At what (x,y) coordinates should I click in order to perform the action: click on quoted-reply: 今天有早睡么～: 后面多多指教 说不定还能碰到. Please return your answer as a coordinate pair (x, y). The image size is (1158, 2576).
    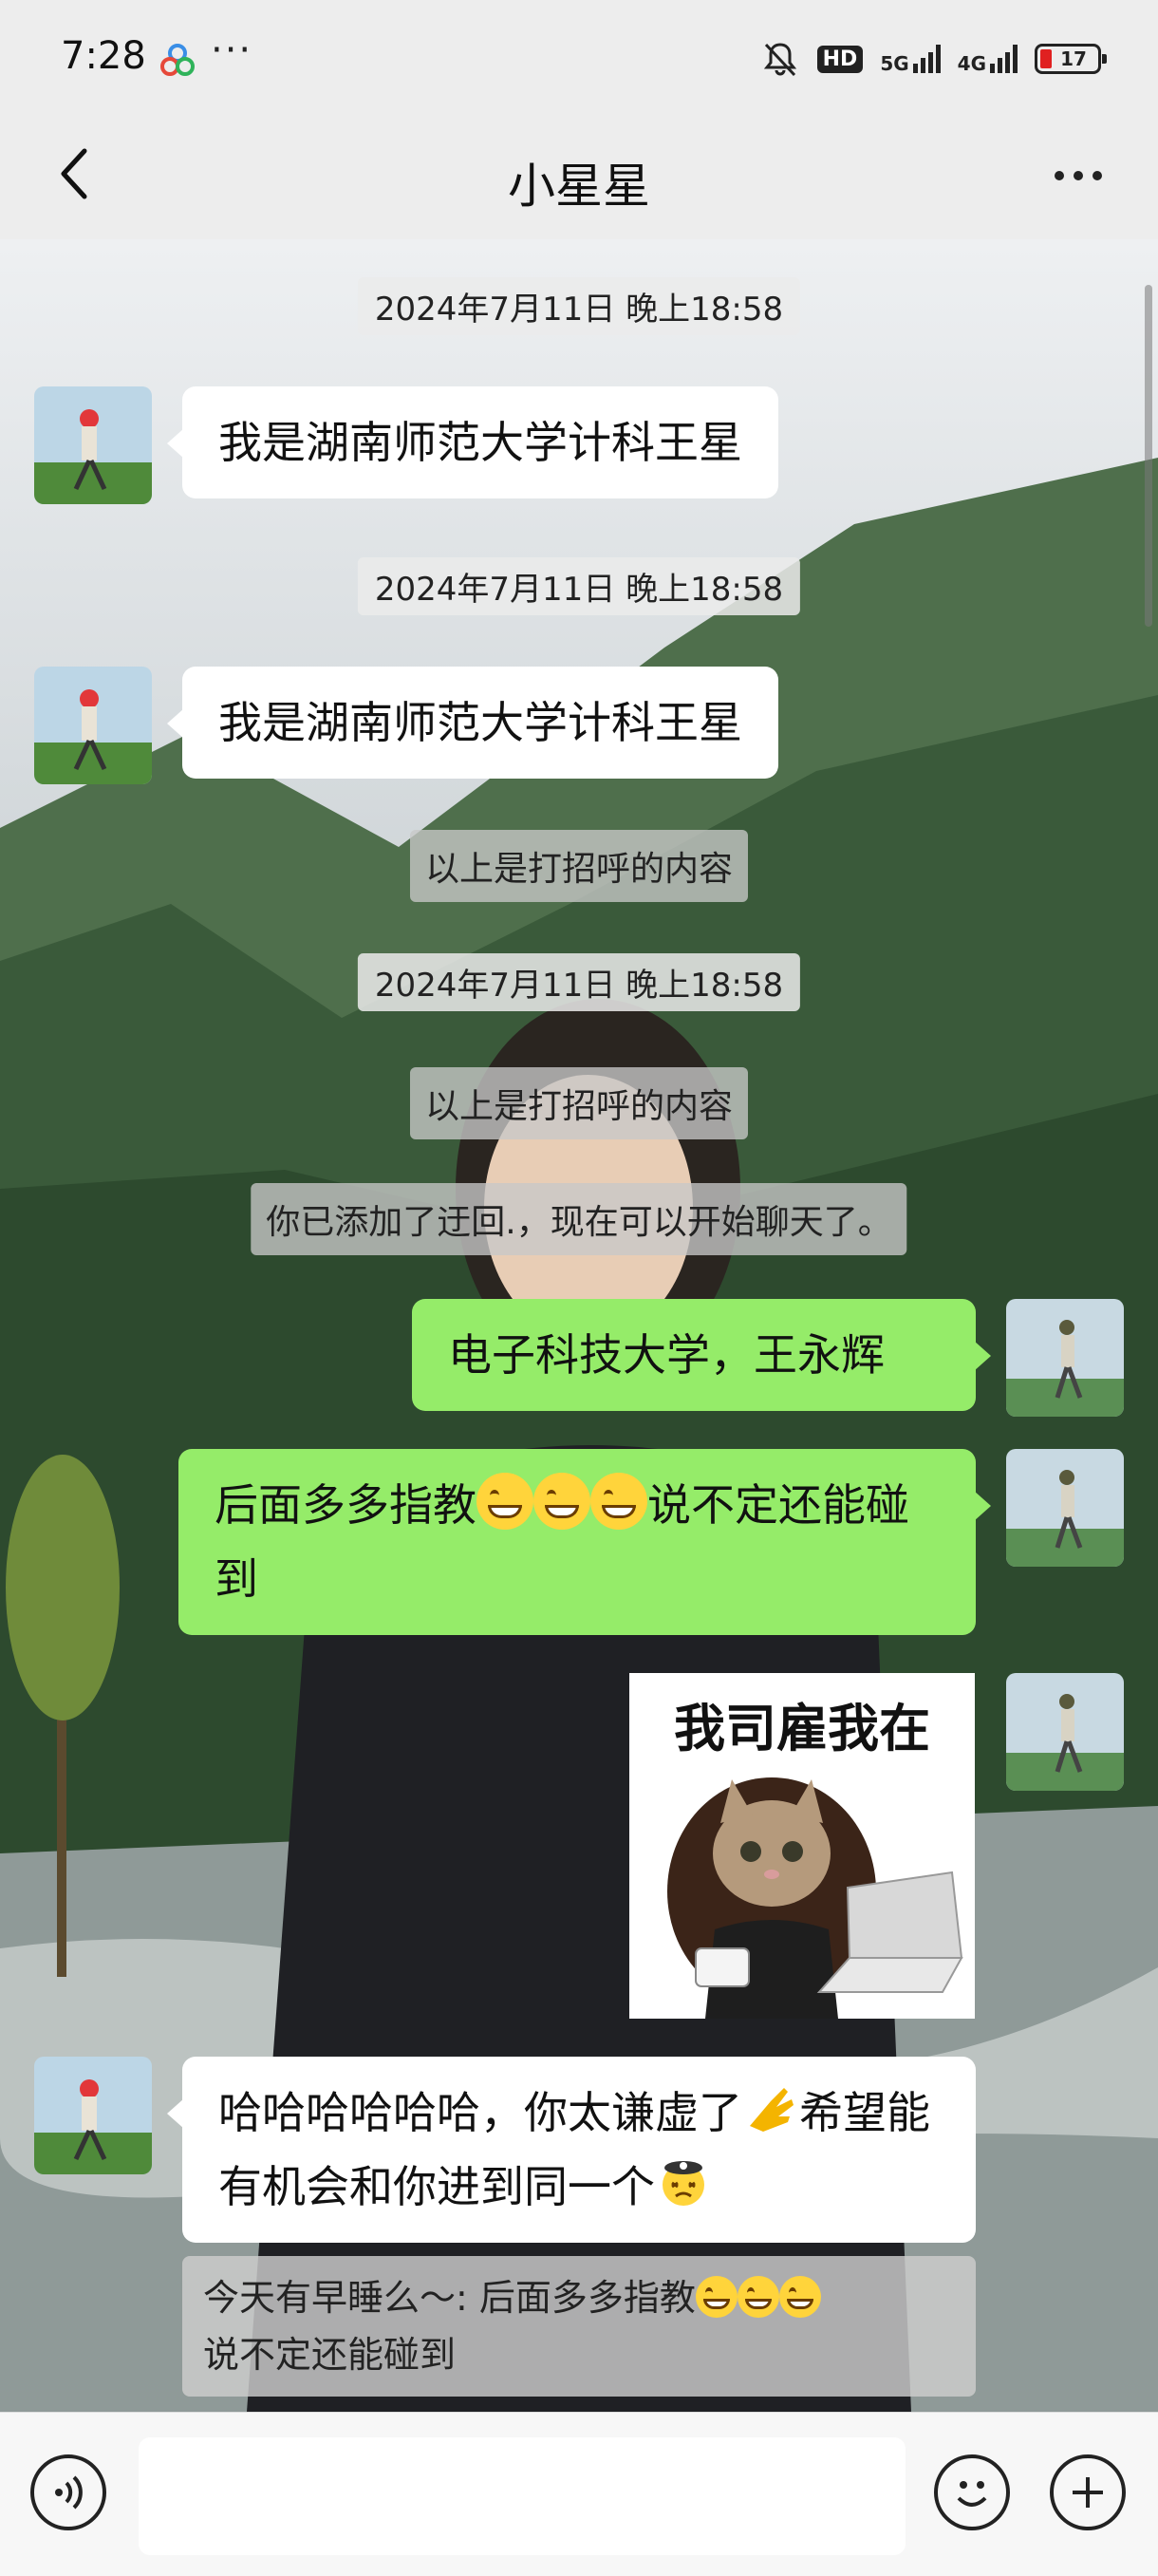
    Looking at the image, I should click on (579, 2326).